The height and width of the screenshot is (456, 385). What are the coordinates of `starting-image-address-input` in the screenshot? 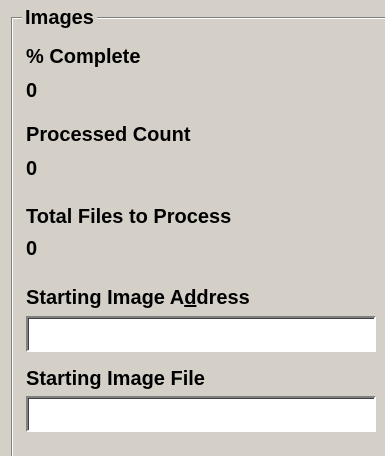 It's located at (201, 334).